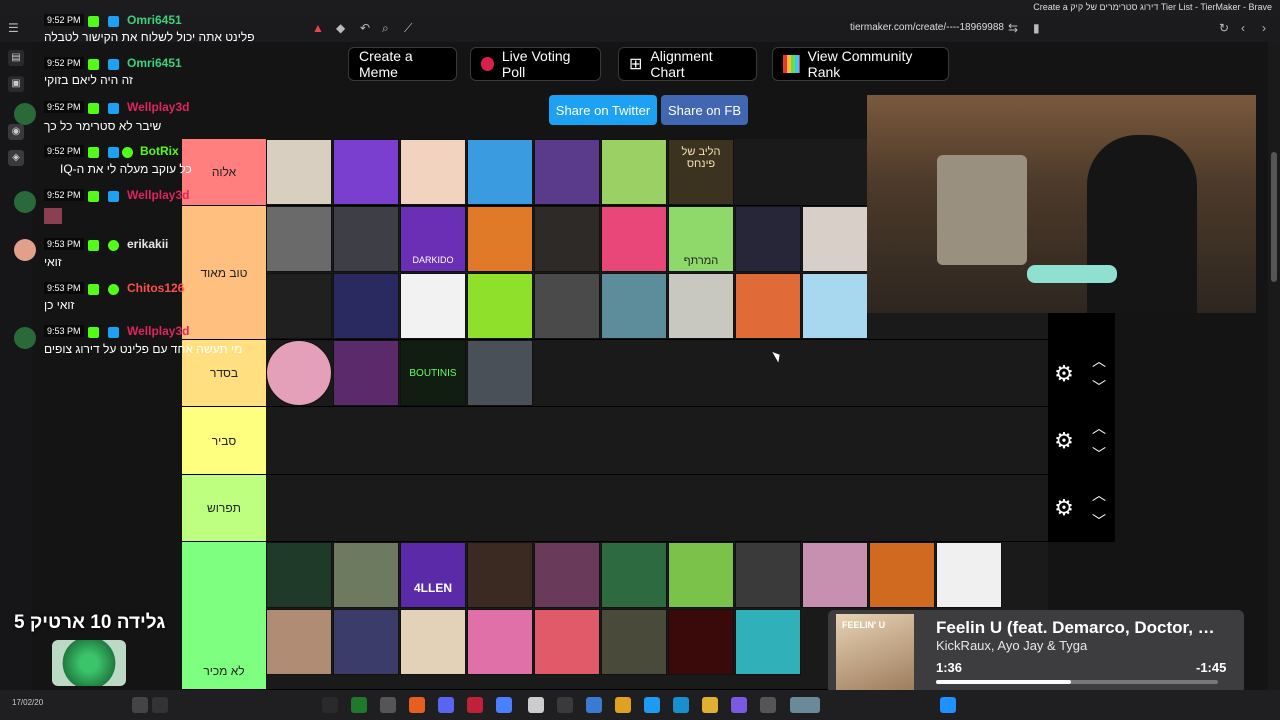  I want to click on share-fb-button: Share on FB, so click(704, 110).